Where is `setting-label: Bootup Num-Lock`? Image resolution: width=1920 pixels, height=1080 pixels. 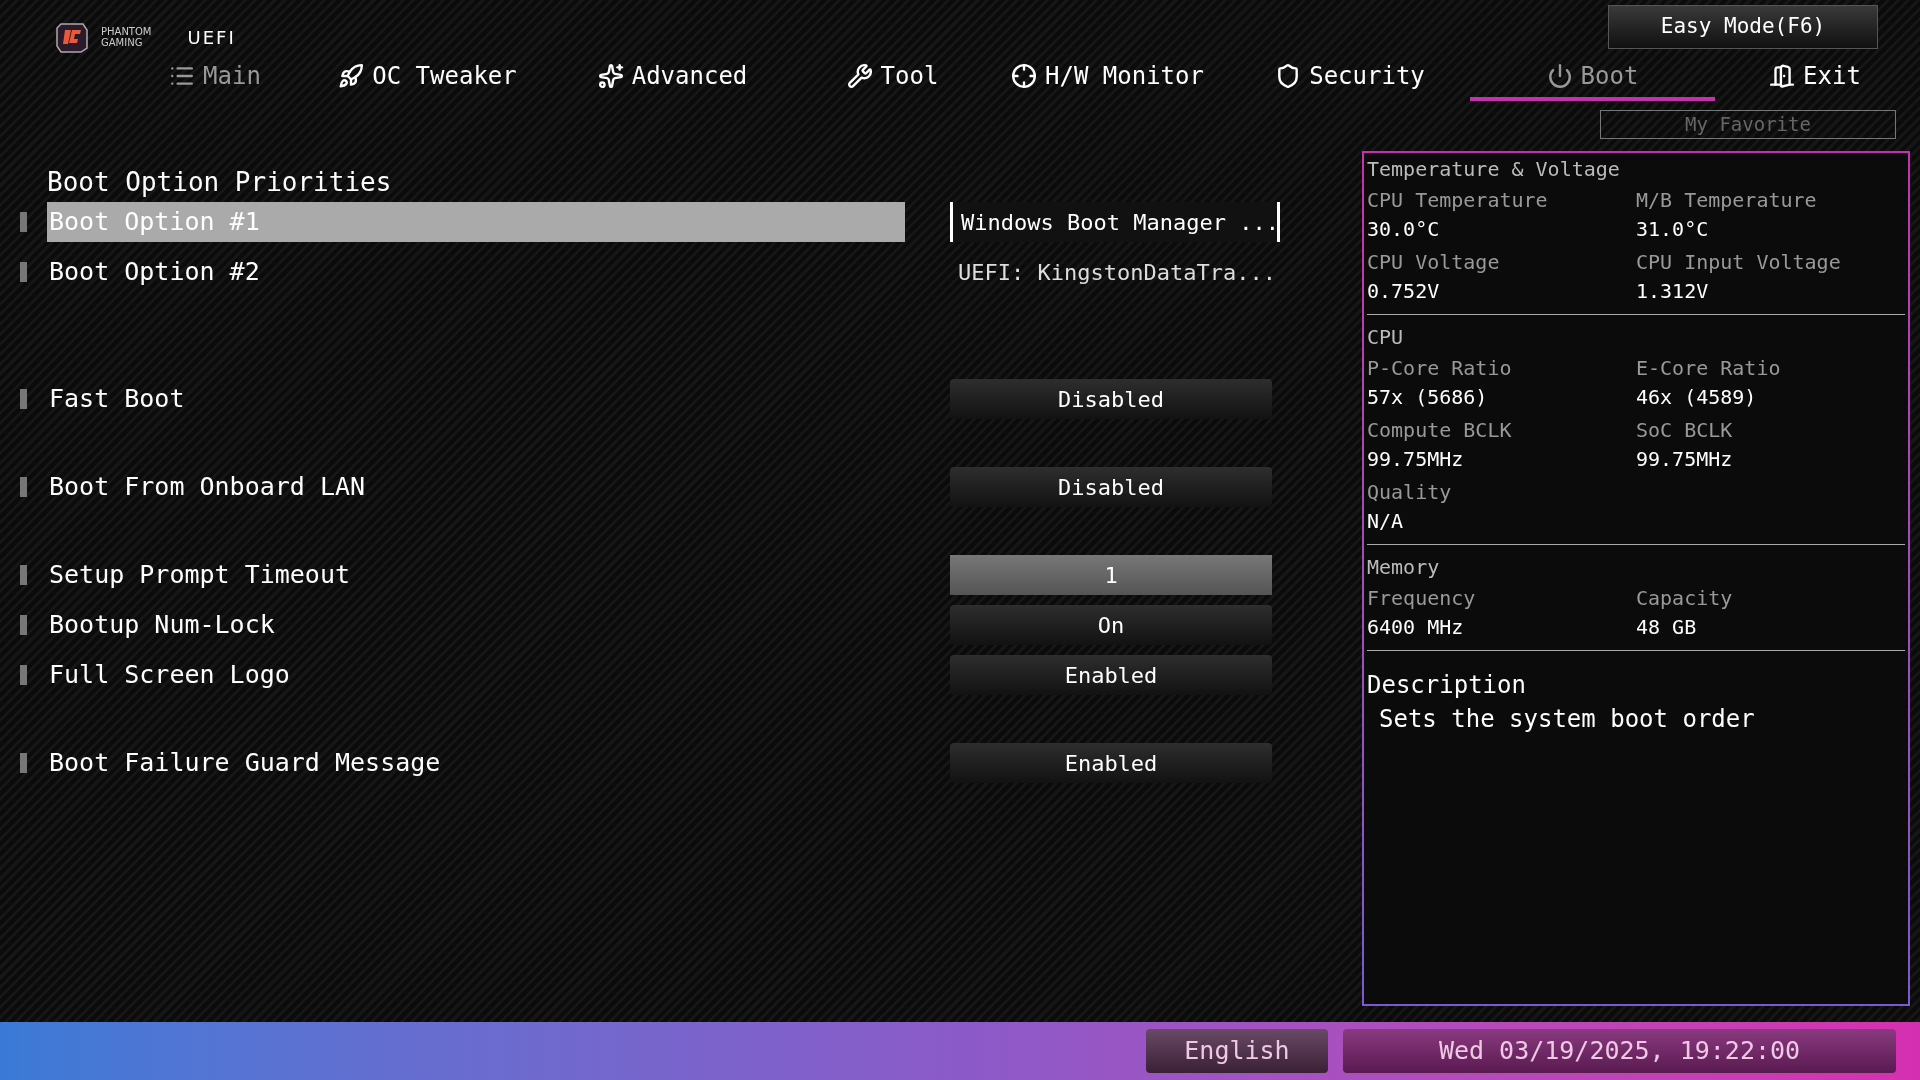
setting-label: Bootup Num-Lock is located at coordinates (476, 625).